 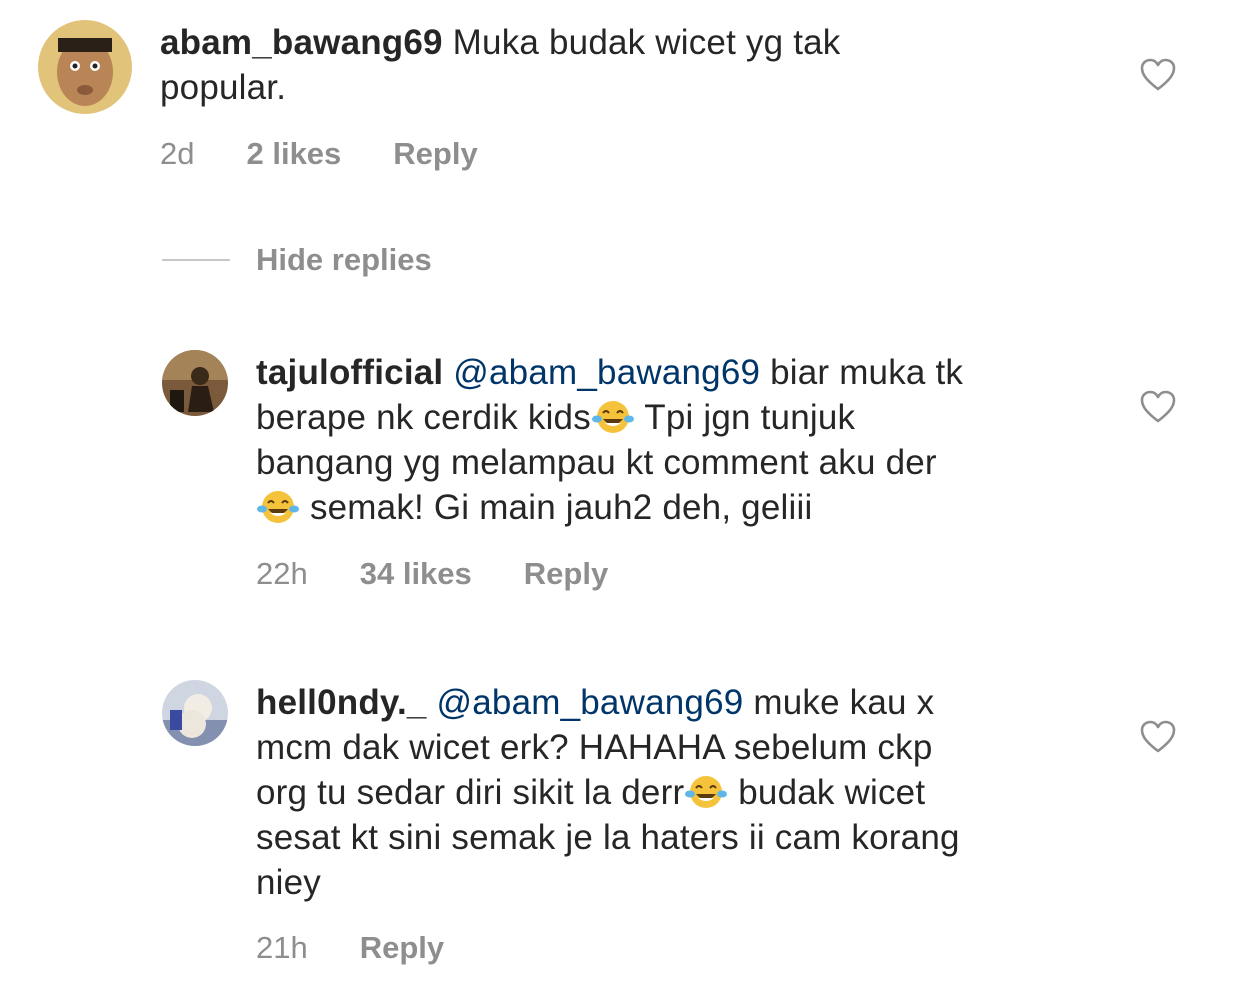 What do you see at coordinates (594, 747) in the screenshot?
I see `reply-text: mcm dak wicet erk? HAHAHA sebelum ckp` at bounding box center [594, 747].